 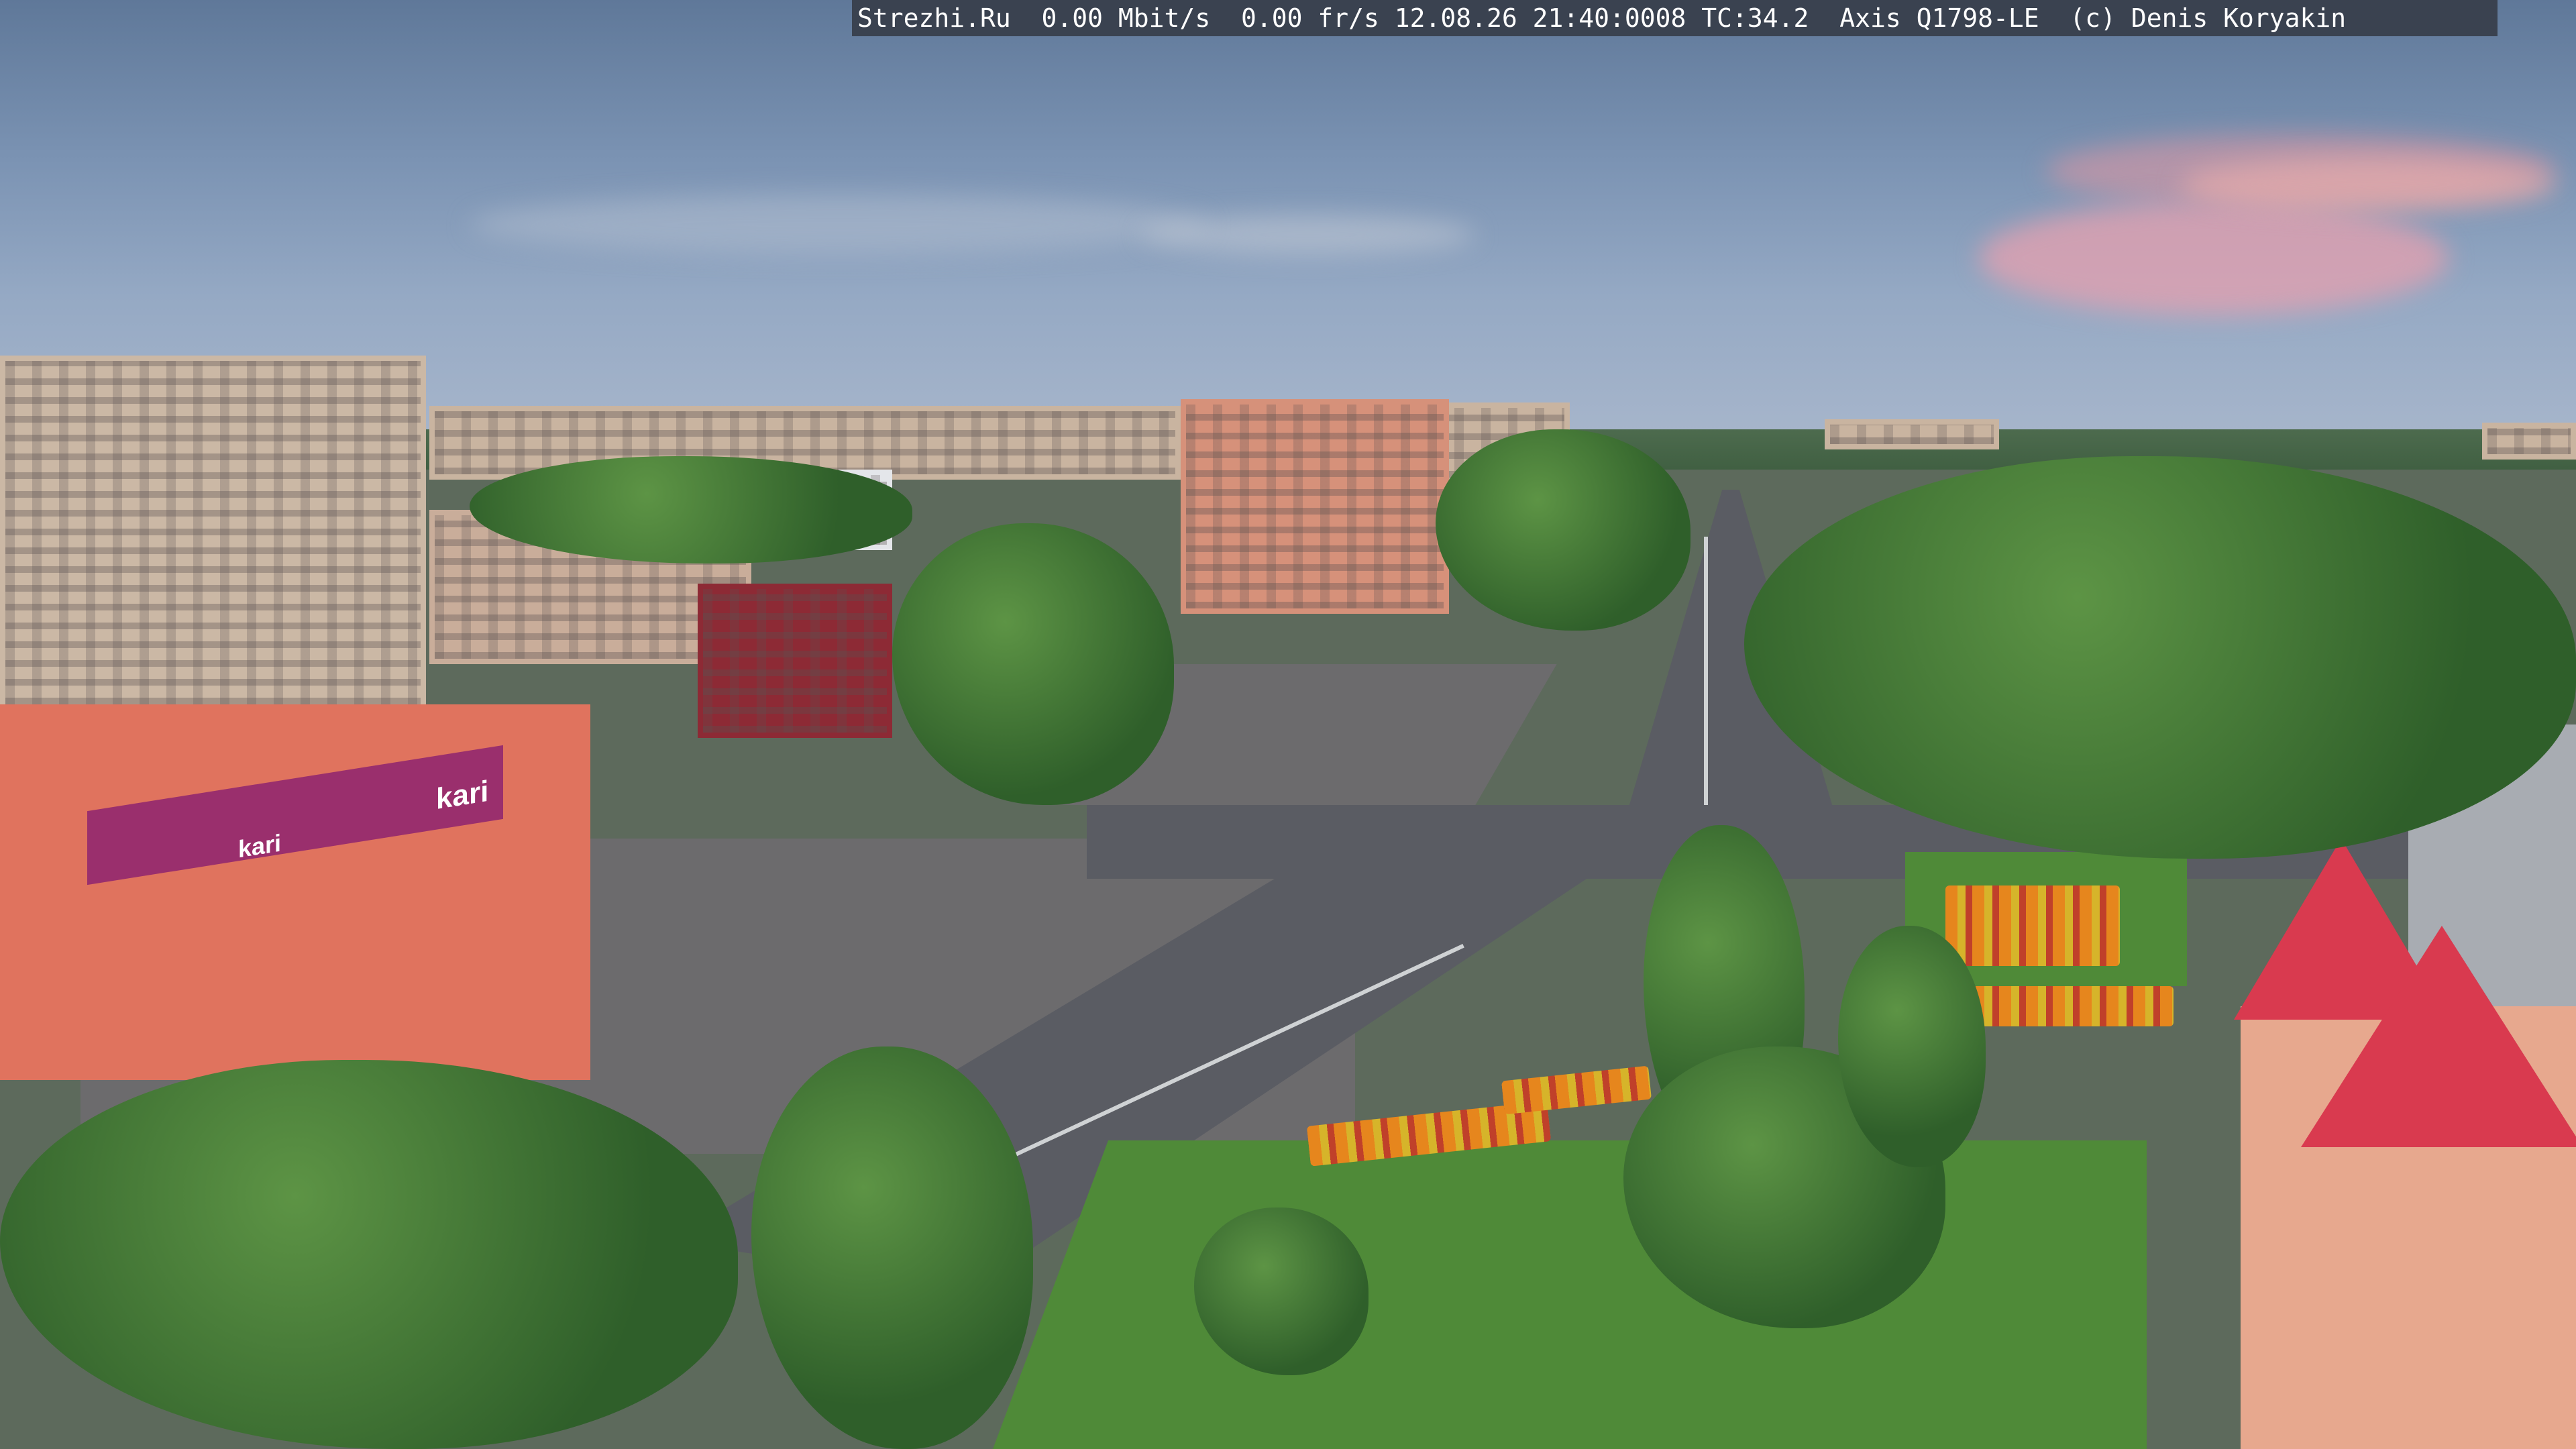 I want to click on red-roof, so click(x=2438, y=1036).